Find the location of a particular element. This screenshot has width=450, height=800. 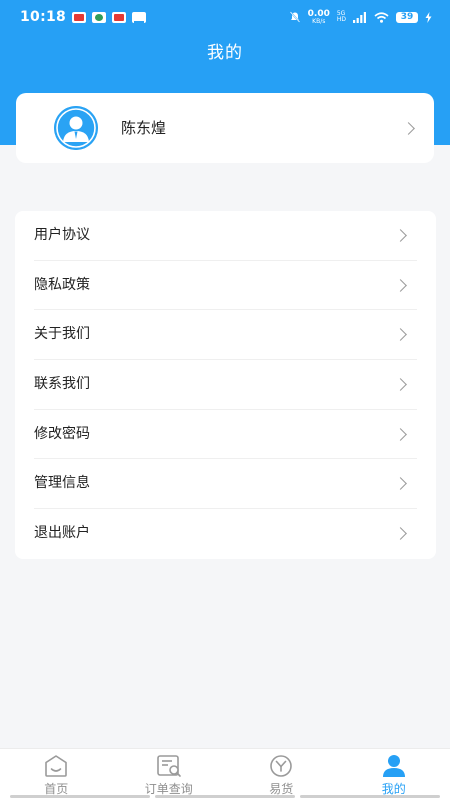

signal-bars-icon is located at coordinates (359, 17).